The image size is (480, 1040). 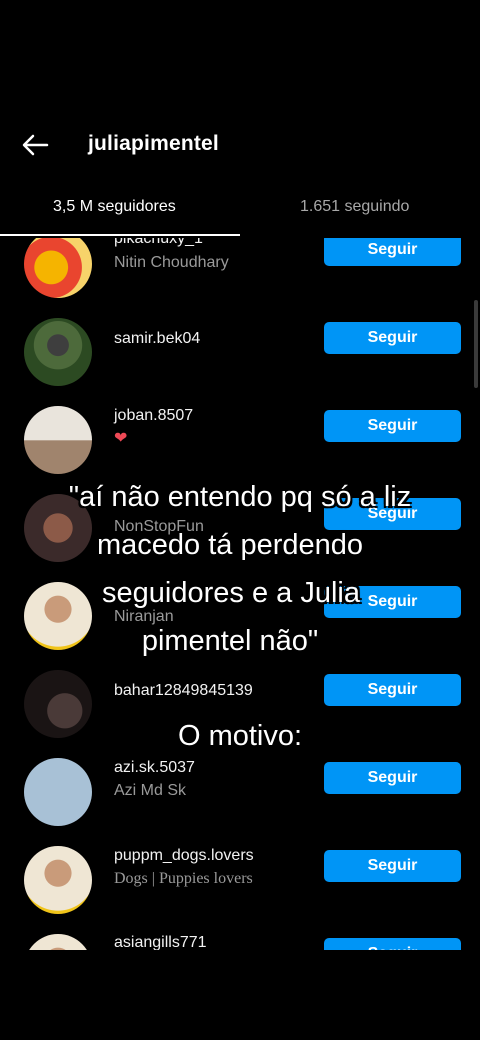 I want to click on display-name: Azi Md Sk, so click(x=150, y=790).